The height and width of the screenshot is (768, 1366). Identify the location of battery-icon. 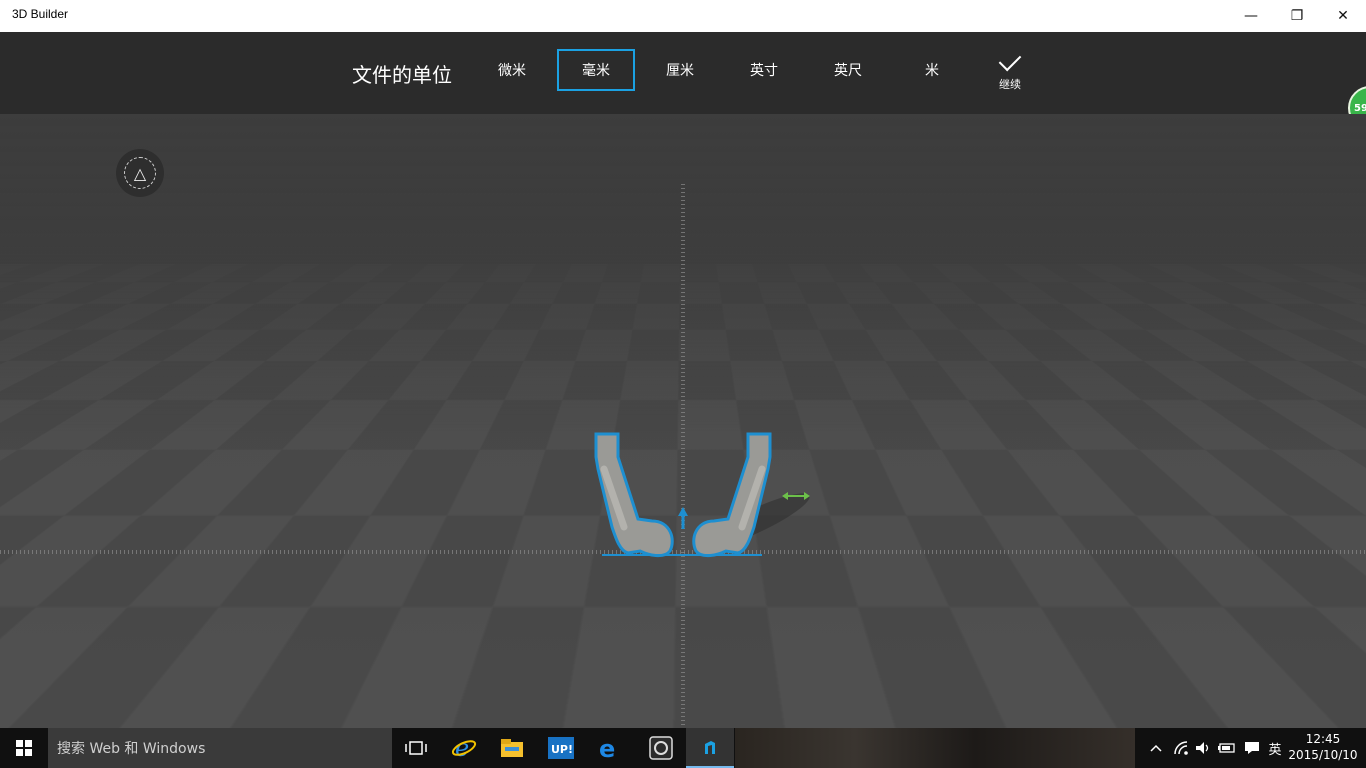
(1227, 748).